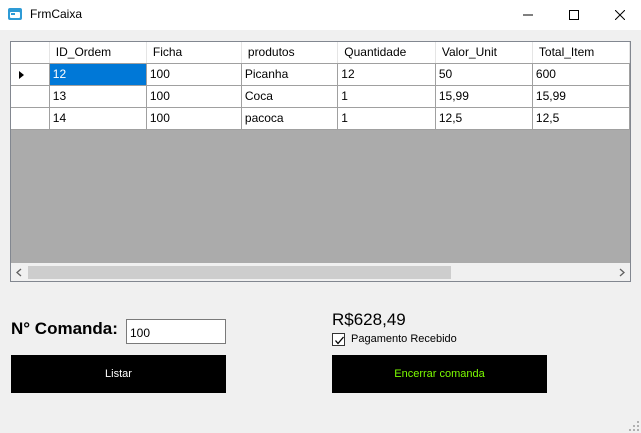  Describe the element at coordinates (634, 426) in the screenshot. I see `resize-grip-icon` at that location.